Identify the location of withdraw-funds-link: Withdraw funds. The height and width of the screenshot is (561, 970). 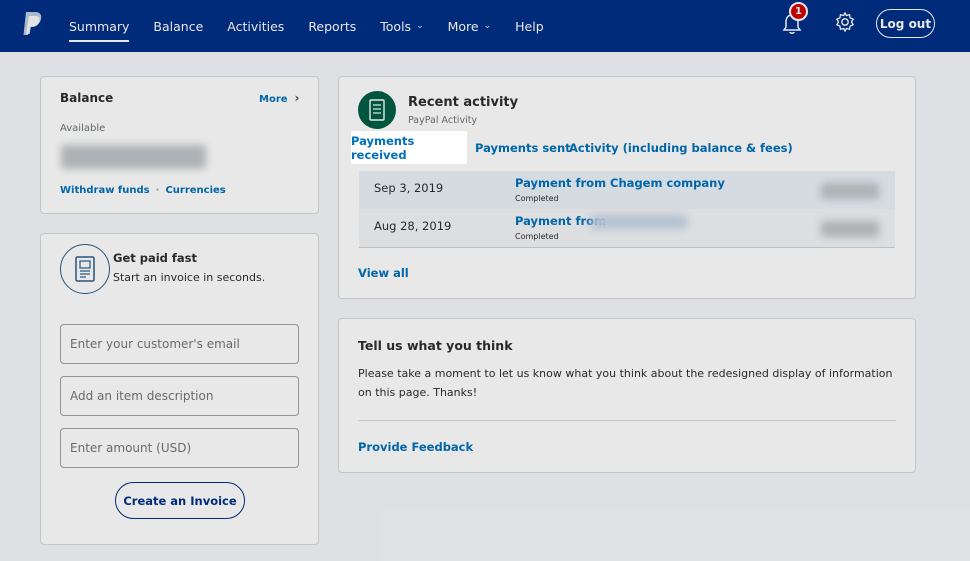
(105, 190).